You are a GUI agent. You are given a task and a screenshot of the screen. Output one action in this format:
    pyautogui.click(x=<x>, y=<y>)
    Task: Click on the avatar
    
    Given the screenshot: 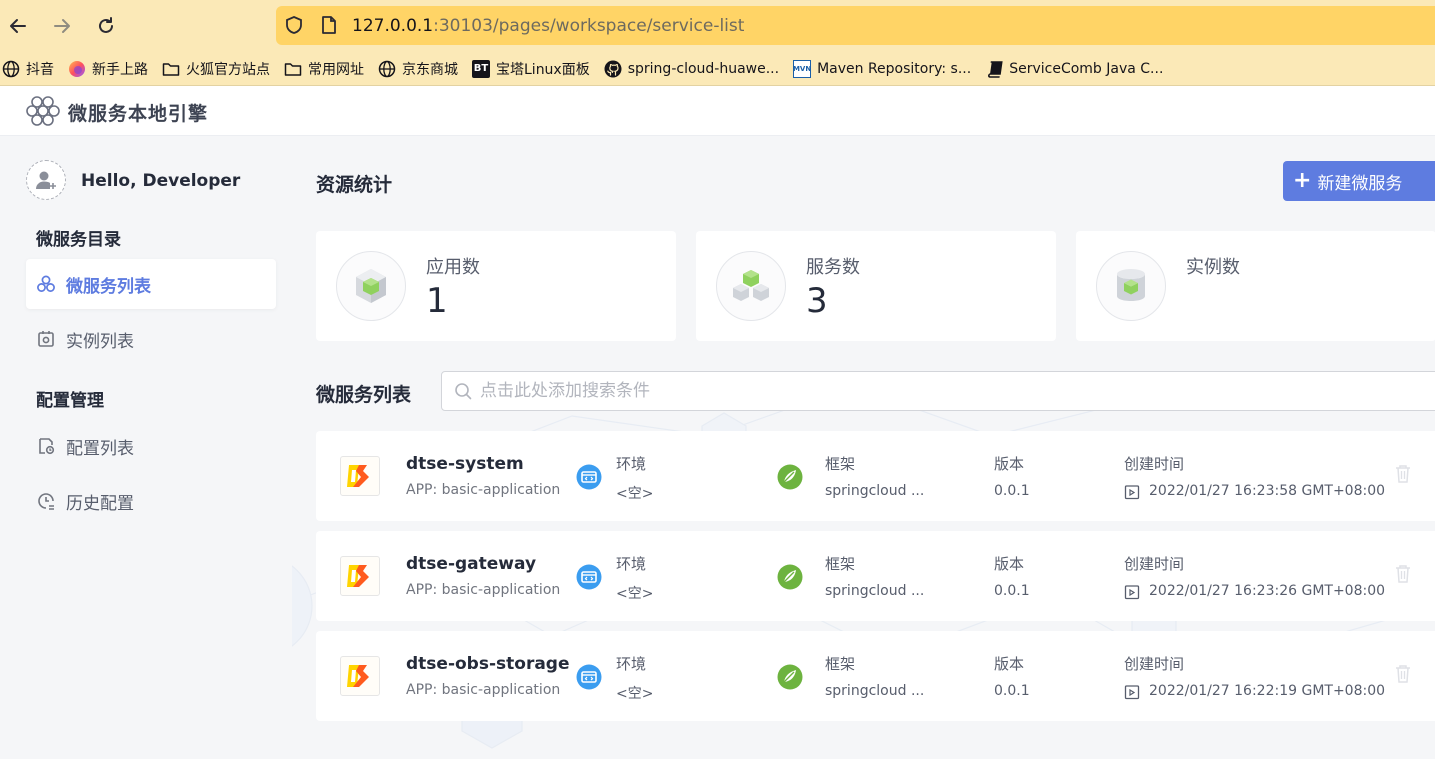 What is the action you would take?
    pyautogui.click(x=46, y=180)
    